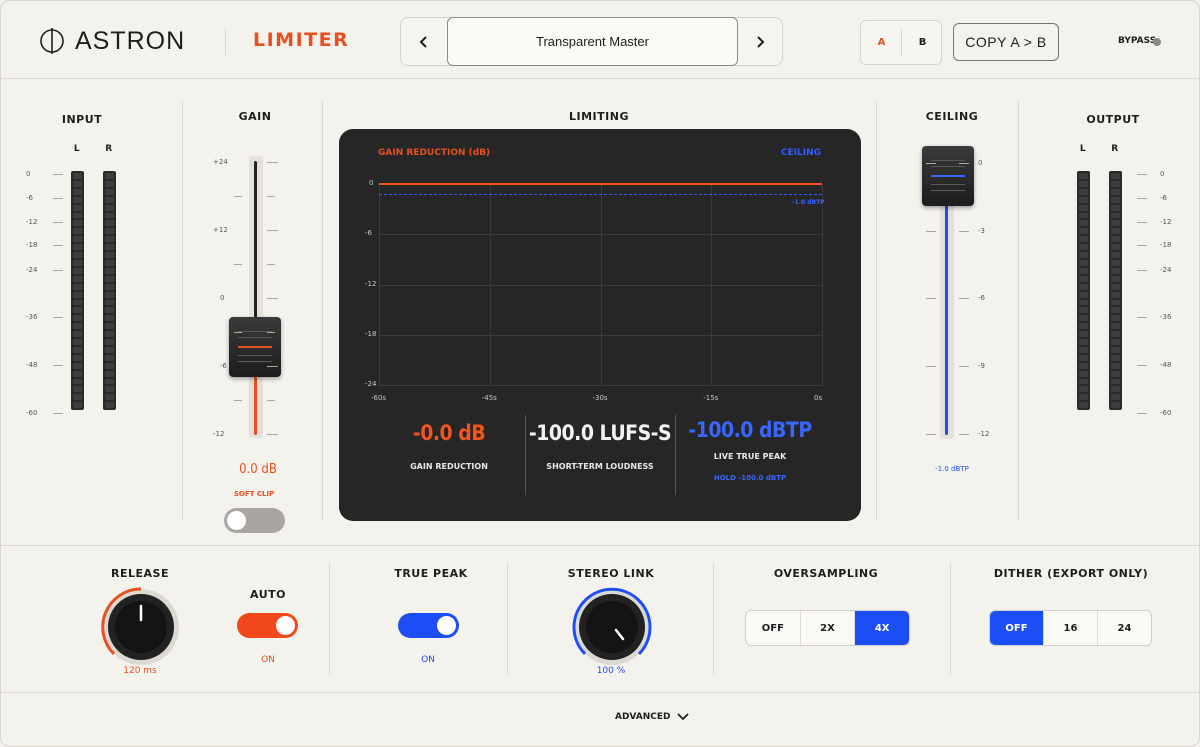 The height and width of the screenshot is (747, 1200). What do you see at coordinates (130, 41) in the screenshot?
I see `brand-name: ASTRON` at bounding box center [130, 41].